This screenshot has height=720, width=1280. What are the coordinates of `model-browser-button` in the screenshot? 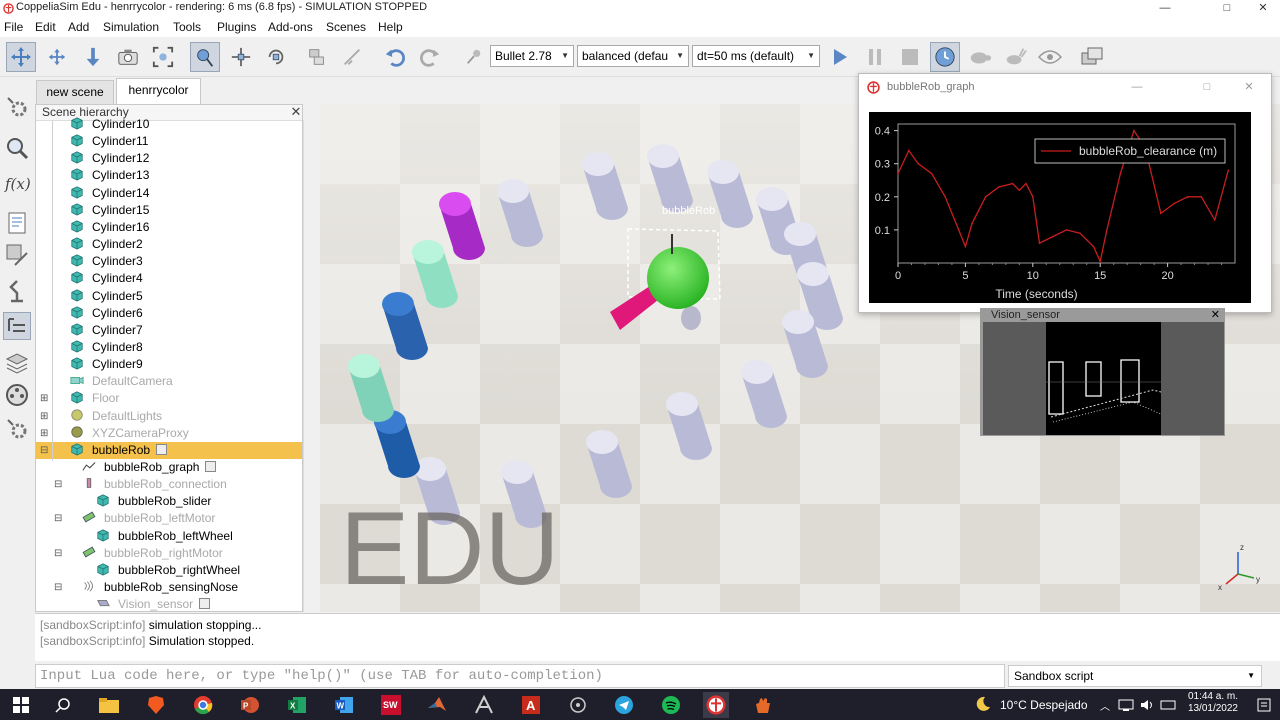 It's located at (17, 148).